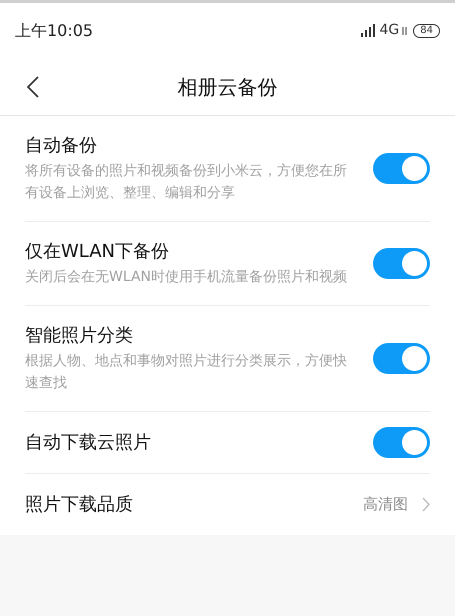  Describe the element at coordinates (227, 504) in the screenshot. I see `setting-row: 照片下载品质 高清图` at that location.